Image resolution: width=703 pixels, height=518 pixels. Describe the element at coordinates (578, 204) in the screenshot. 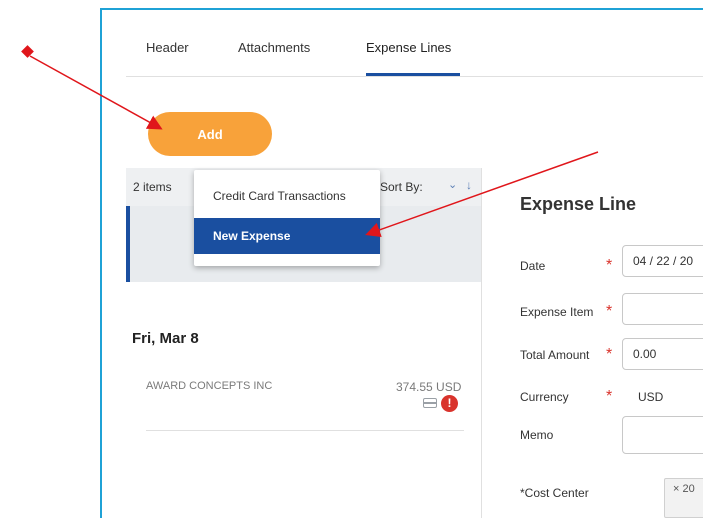

I see `detail-title: Expense Line` at that location.